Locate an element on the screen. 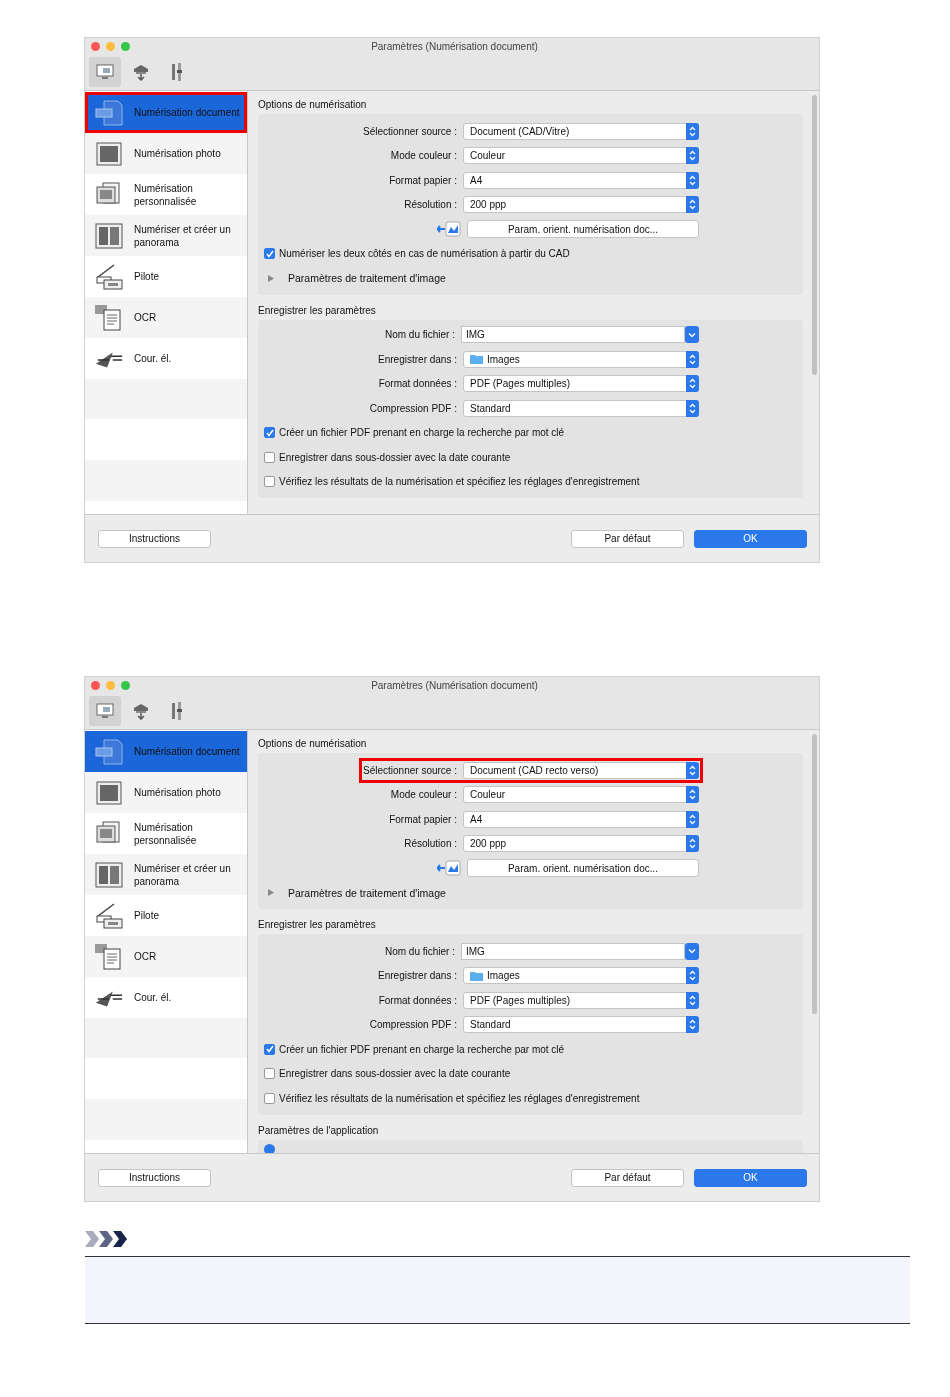  checkbox-label: Numériser les deux côtés en cas de numérisation à partir du CAD is located at coordinates (424, 254).